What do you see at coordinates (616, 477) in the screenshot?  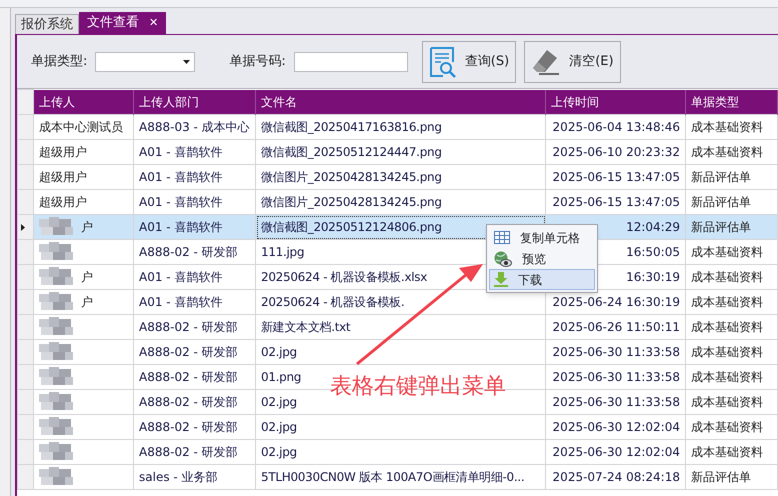 I see `table-cell: 2025-07-24 08:24:18` at bounding box center [616, 477].